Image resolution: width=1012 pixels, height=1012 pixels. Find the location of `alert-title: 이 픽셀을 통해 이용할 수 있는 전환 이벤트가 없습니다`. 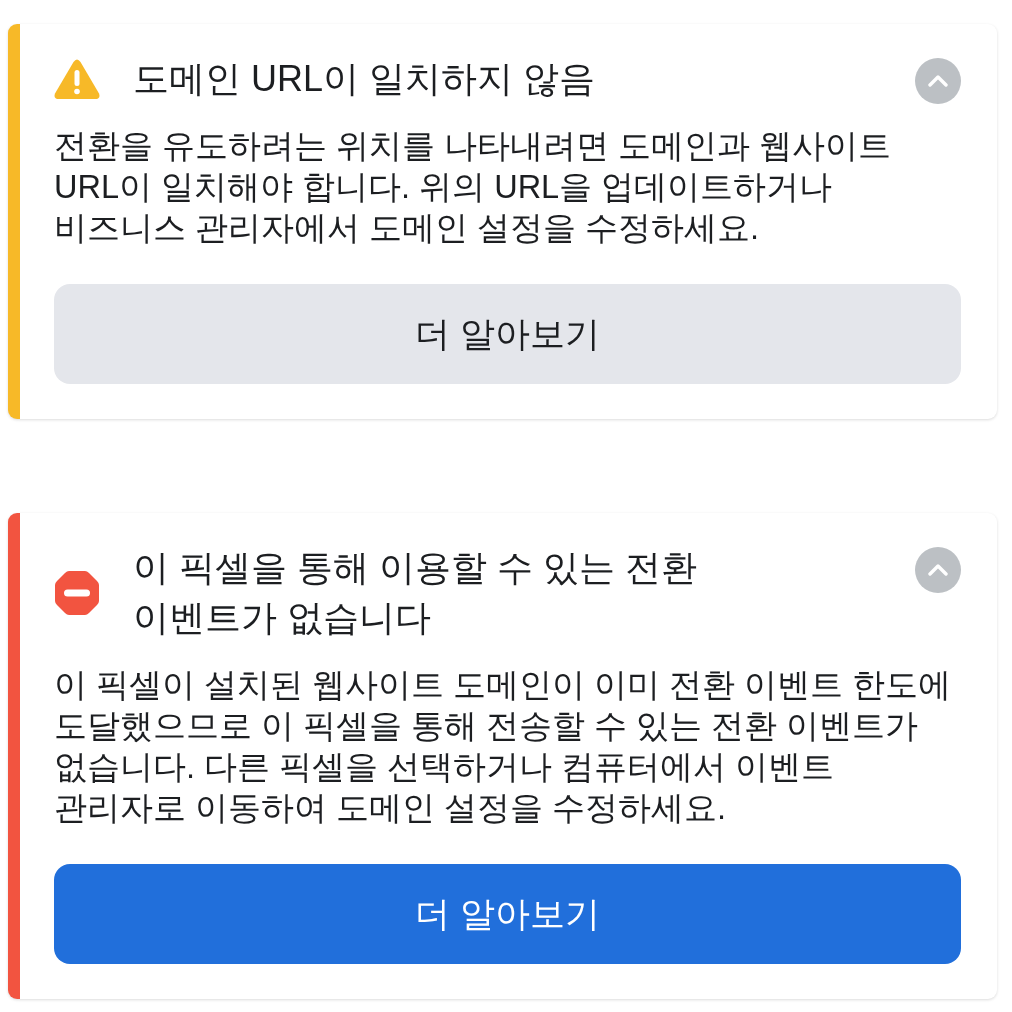

alert-title: 이 픽셀을 통해 이용할 수 있는 전환 이벤트가 없습니다 is located at coordinates (415, 593).